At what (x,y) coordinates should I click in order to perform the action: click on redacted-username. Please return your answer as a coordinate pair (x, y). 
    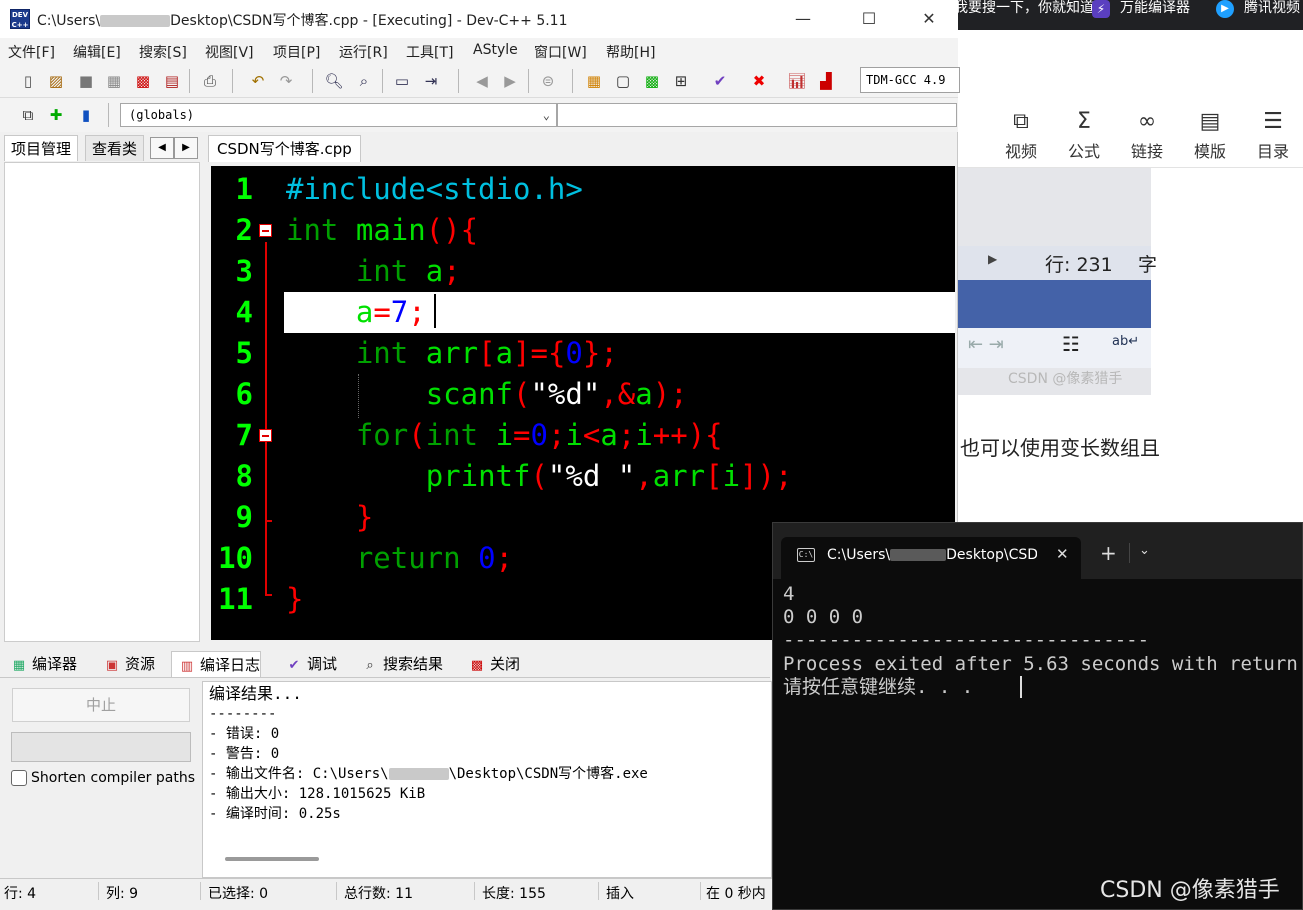
    Looking at the image, I should click on (918, 555).